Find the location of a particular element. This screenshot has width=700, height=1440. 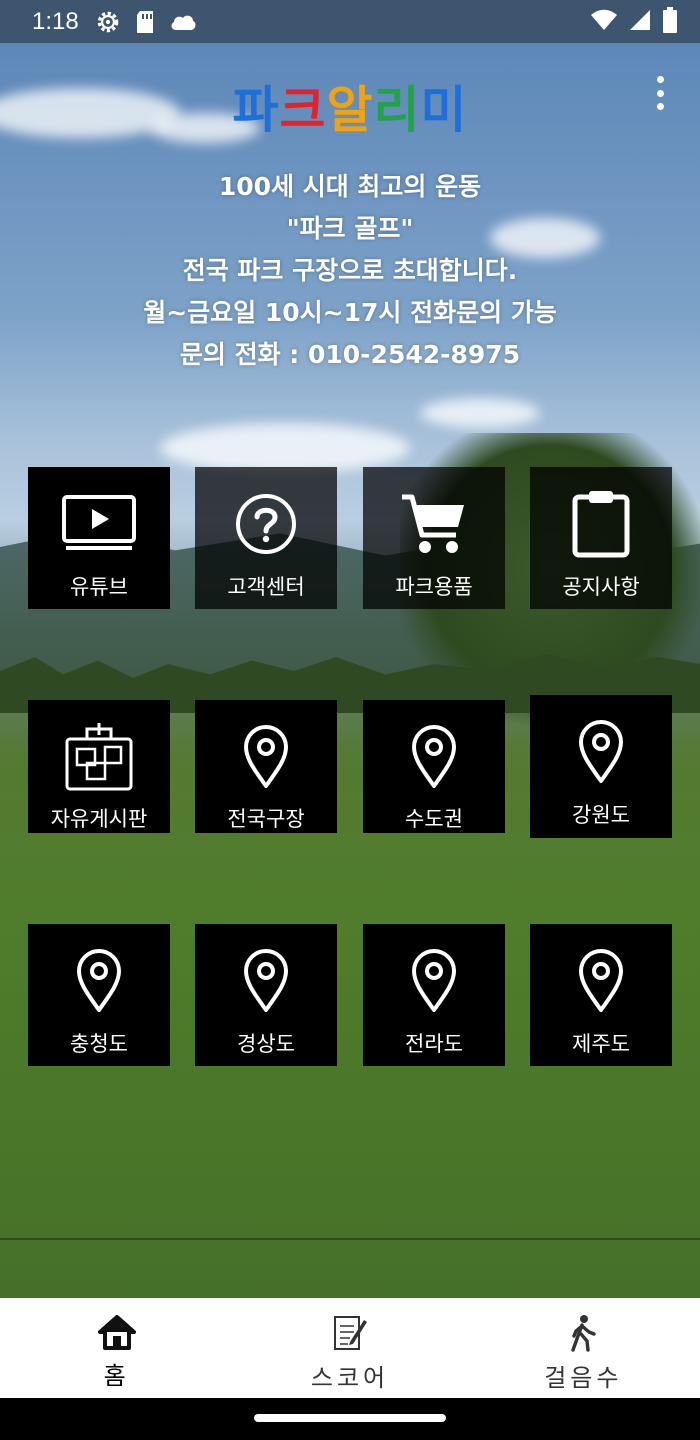

tile-label: 수도권 is located at coordinates (434, 819).